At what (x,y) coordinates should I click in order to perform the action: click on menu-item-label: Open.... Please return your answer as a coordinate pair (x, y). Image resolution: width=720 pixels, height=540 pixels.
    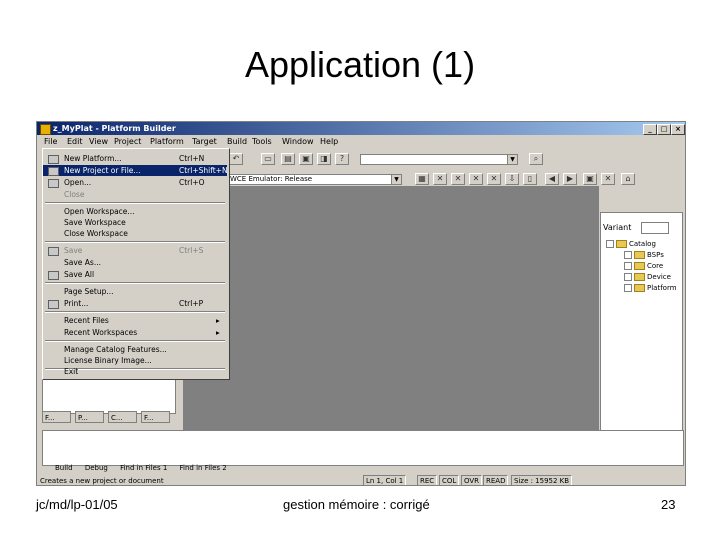
    Looking at the image, I should click on (78, 182).